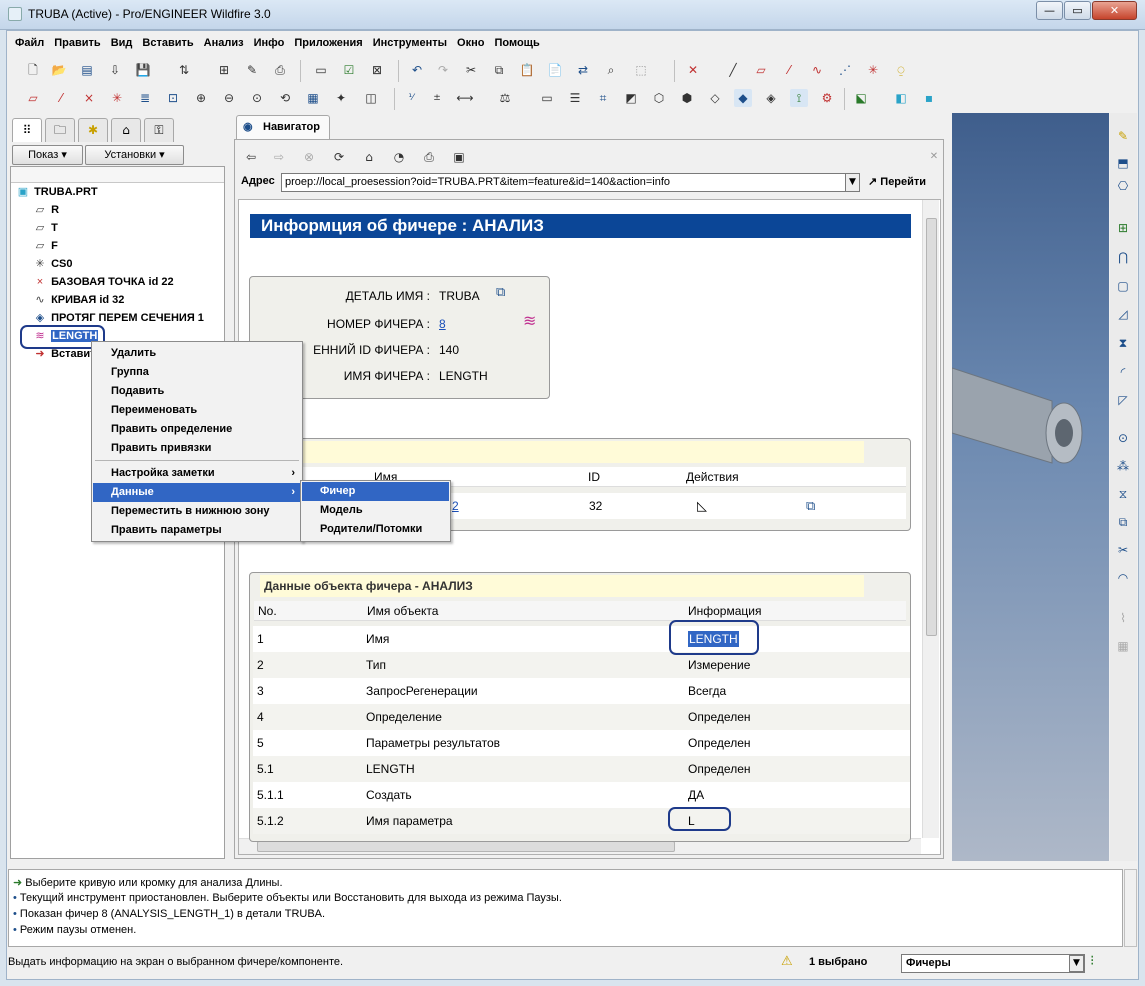  What do you see at coordinates (257, 98) in the screenshot?
I see `refit-icon: ⊙` at bounding box center [257, 98].